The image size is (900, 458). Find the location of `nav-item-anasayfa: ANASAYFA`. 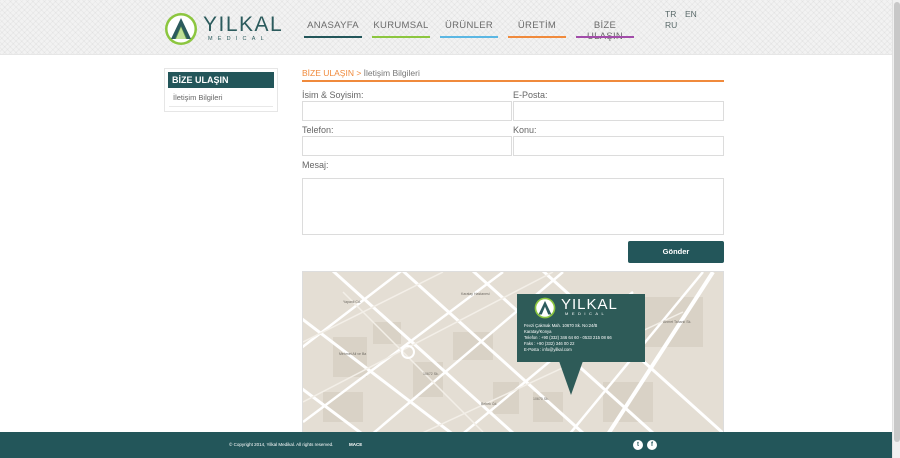

nav-item-anasayfa: ANASAYFA is located at coordinates (333, 29).